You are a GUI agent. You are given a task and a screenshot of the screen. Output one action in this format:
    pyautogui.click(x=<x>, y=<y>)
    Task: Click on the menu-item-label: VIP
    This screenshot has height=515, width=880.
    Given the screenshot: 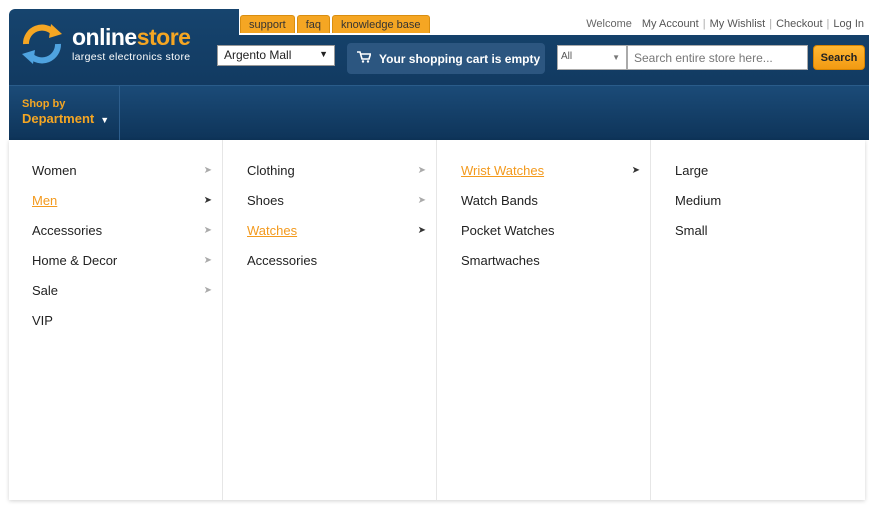 What is the action you would take?
    pyautogui.click(x=42, y=320)
    